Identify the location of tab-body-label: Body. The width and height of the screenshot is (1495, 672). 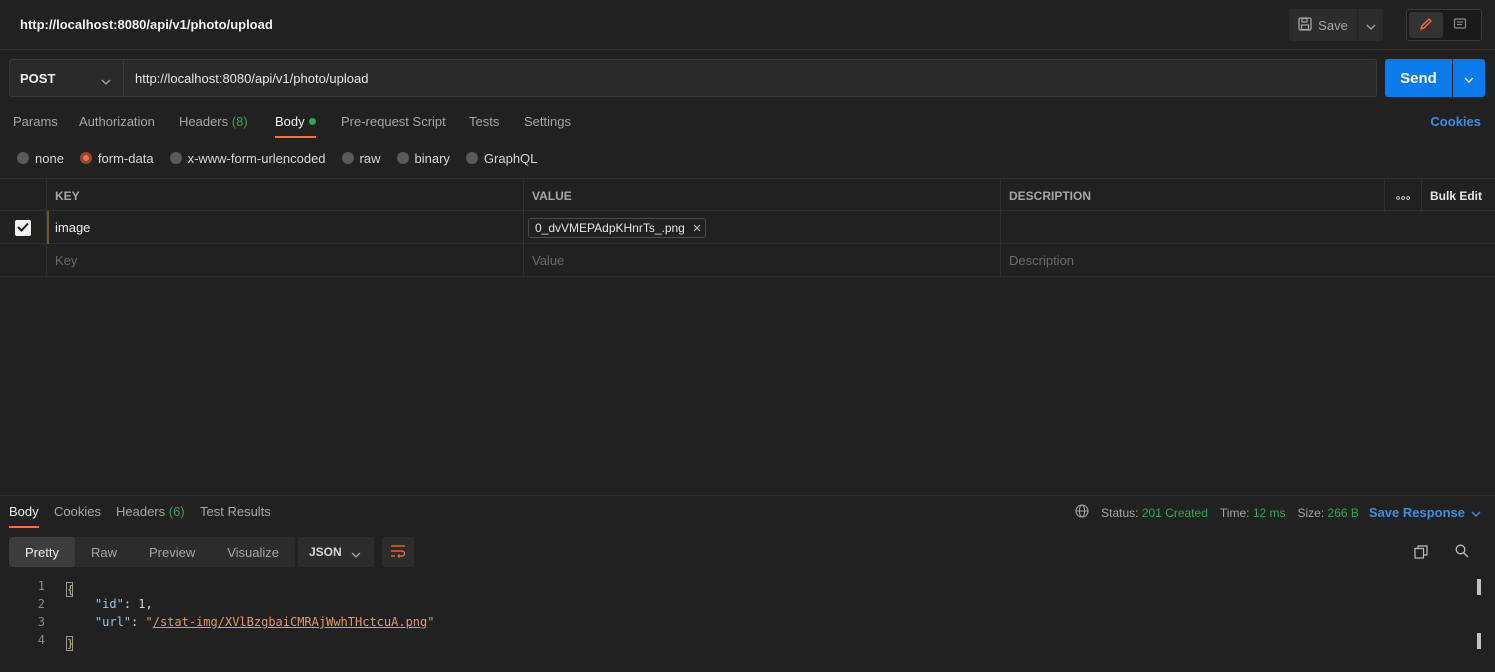
(290, 121).